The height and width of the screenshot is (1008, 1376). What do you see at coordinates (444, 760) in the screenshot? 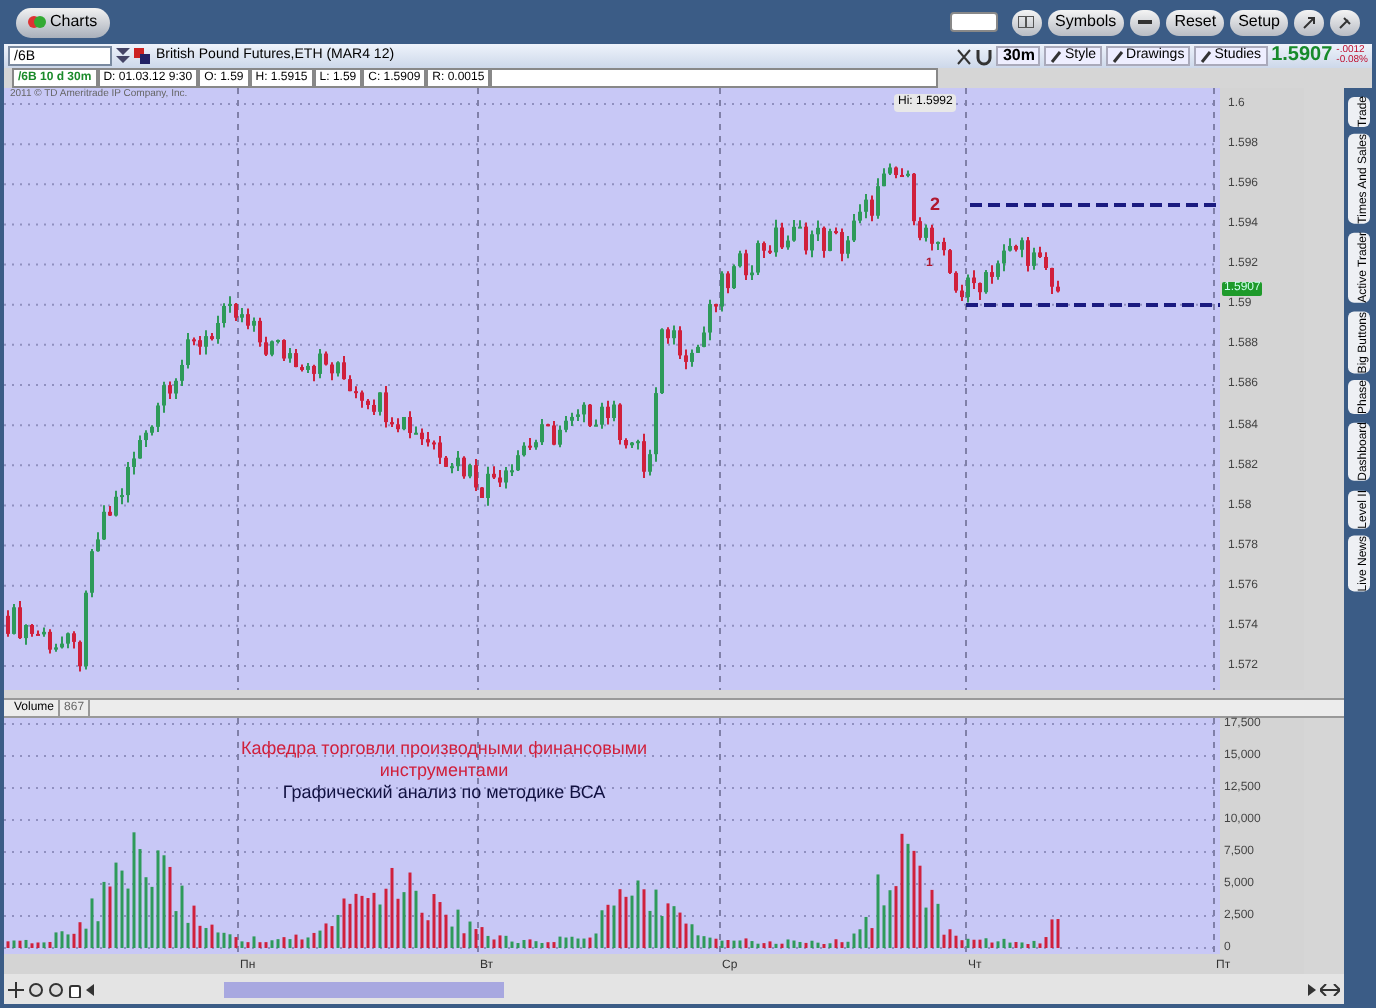
I see `annotation-title: Кафедра торговли производными финансовыми инструментами` at bounding box center [444, 760].